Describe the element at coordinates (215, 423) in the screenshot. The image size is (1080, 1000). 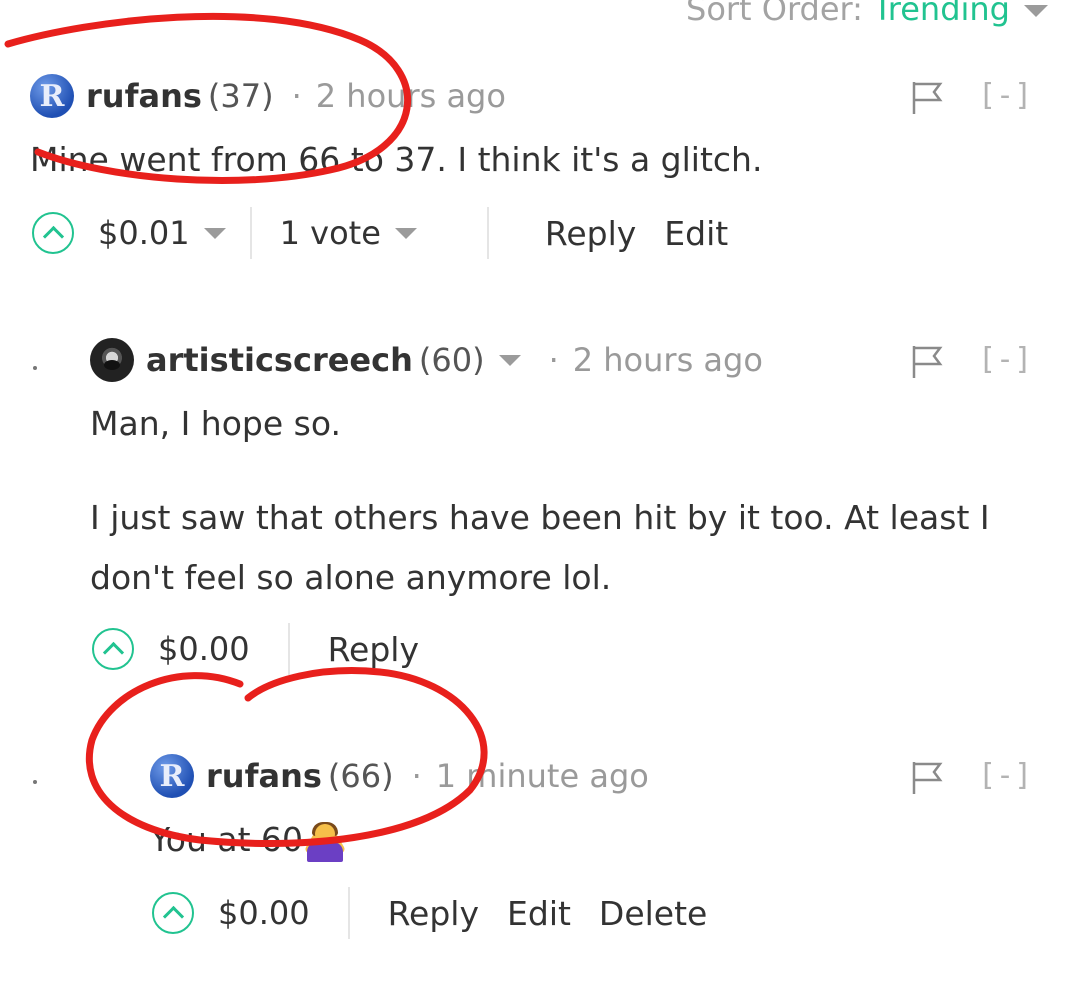
I see `comment-paragraph: Man, I hope so.` at that location.